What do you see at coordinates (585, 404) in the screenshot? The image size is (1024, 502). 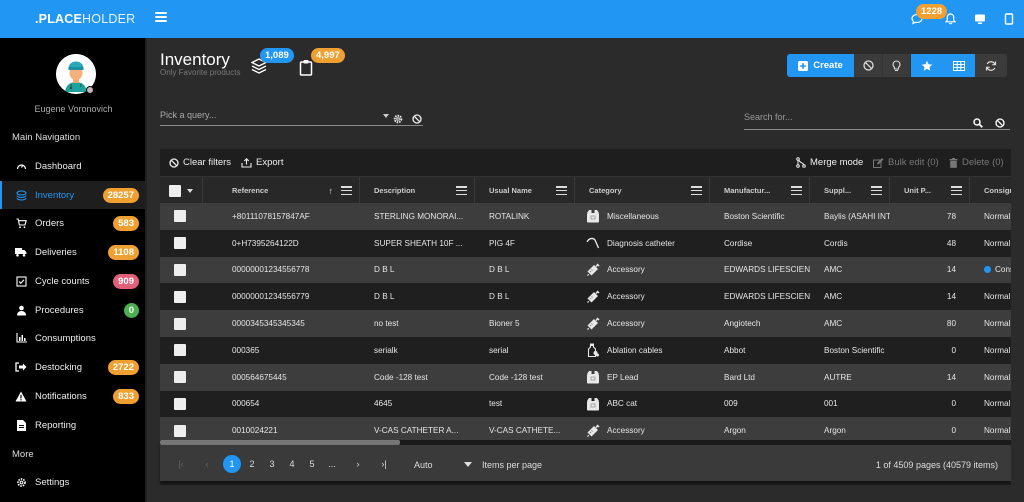 I see `table-row: 000654 4645 test ABC cat 009 001 0 Normal` at bounding box center [585, 404].